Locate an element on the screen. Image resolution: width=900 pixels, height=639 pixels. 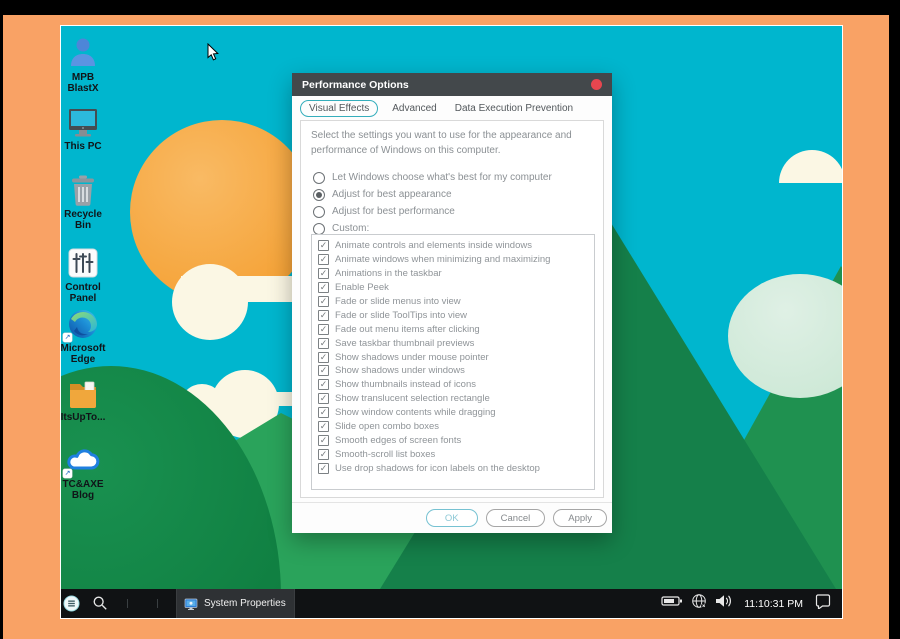
checkbox-option: Smooth-scroll list boxes is located at coordinates (453, 454).